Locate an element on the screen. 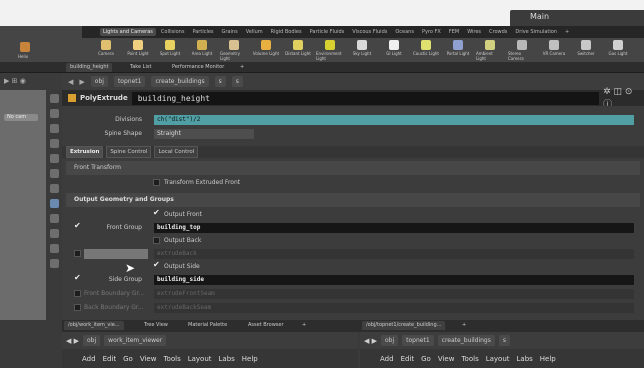  tab-building-height: building_height is located at coordinates (89, 67).